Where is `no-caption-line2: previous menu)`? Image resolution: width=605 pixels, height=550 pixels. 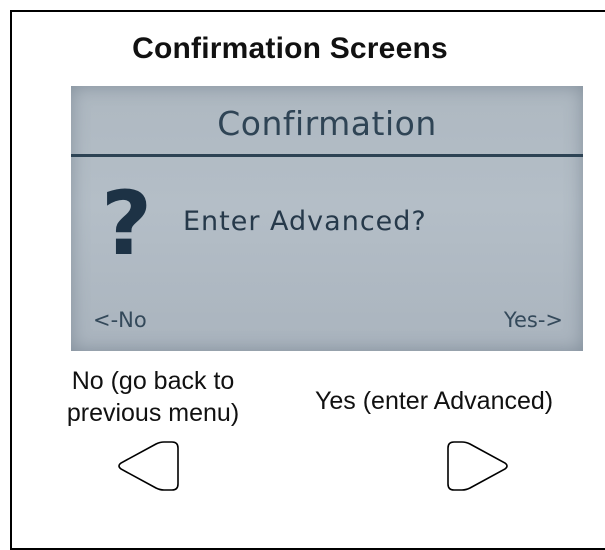
no-caption-line2: previous menu) is located at coordinates (153, 413).